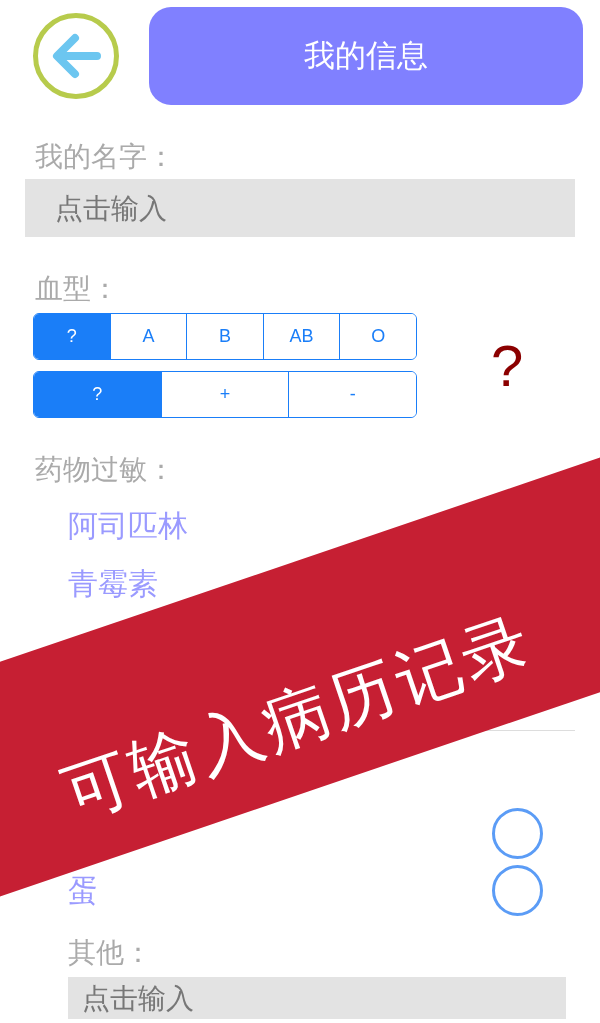 Image resolution: width=600 pixels, height=1023 pixels. I want to click on allergy-item: 蛋, so click(83, 890).